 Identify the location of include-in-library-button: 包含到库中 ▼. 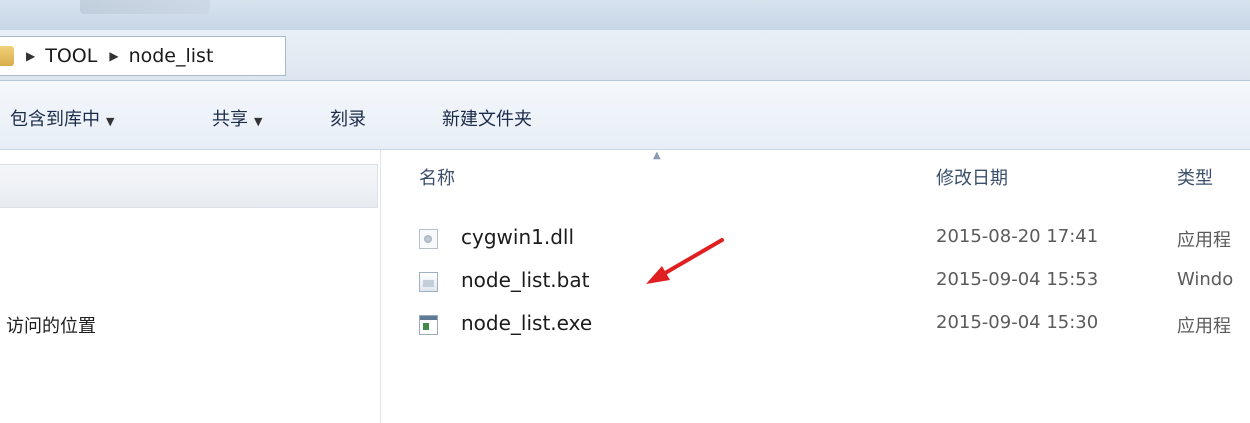
(62, 118).